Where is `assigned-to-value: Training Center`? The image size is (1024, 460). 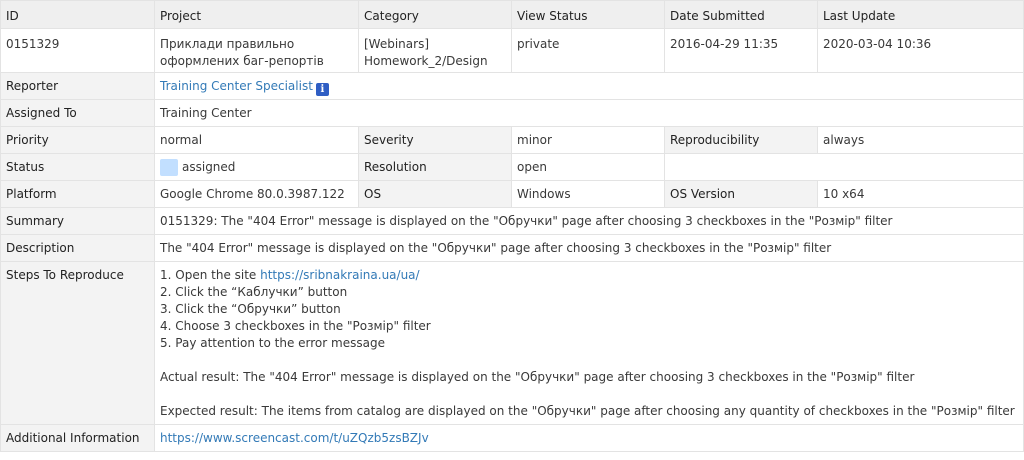 assigned-to-value: Training Center is located at coordinates (589, 113).